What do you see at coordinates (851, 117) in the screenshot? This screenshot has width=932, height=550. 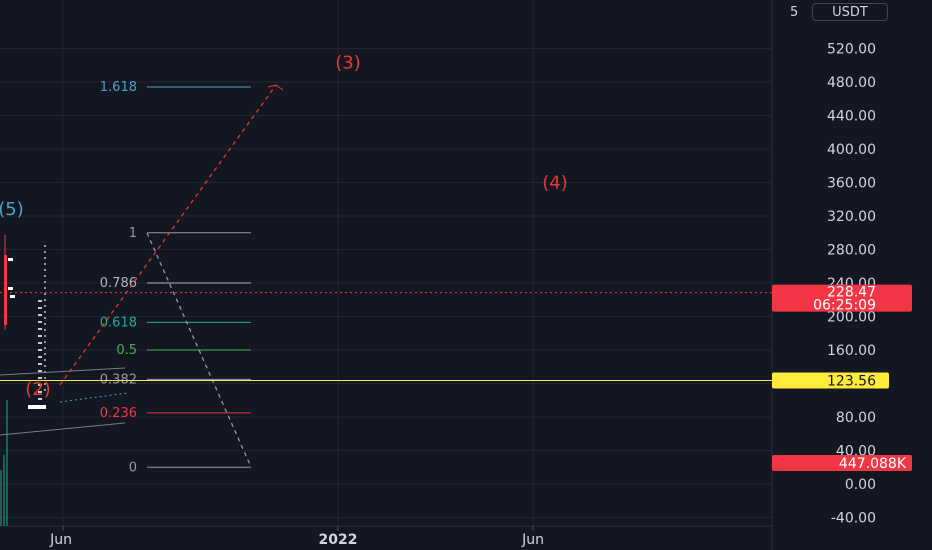 I see `price-tick-label: 440.00` at bounding box center [851, 117].